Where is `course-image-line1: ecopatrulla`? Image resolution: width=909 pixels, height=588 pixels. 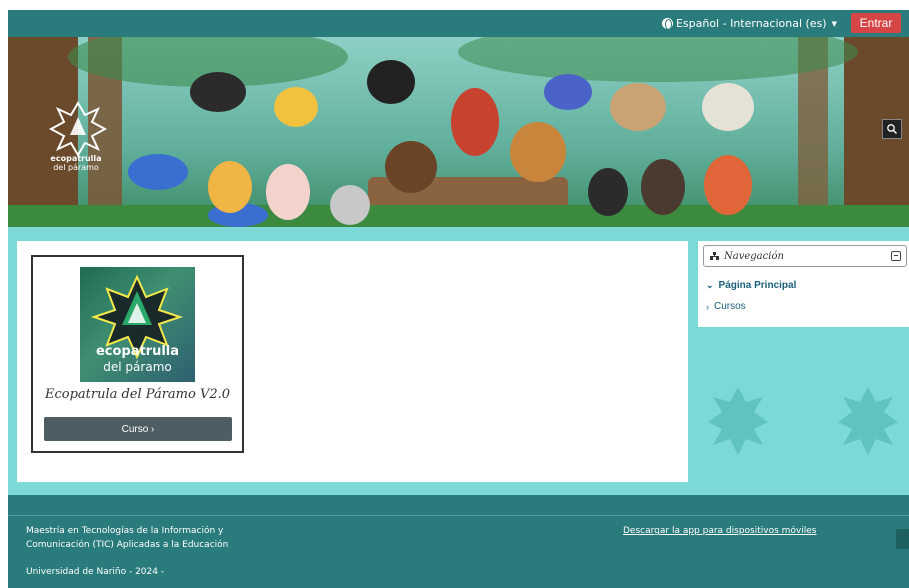
course-image-line1: ecopatrulla is located at coordinates (137, 351).